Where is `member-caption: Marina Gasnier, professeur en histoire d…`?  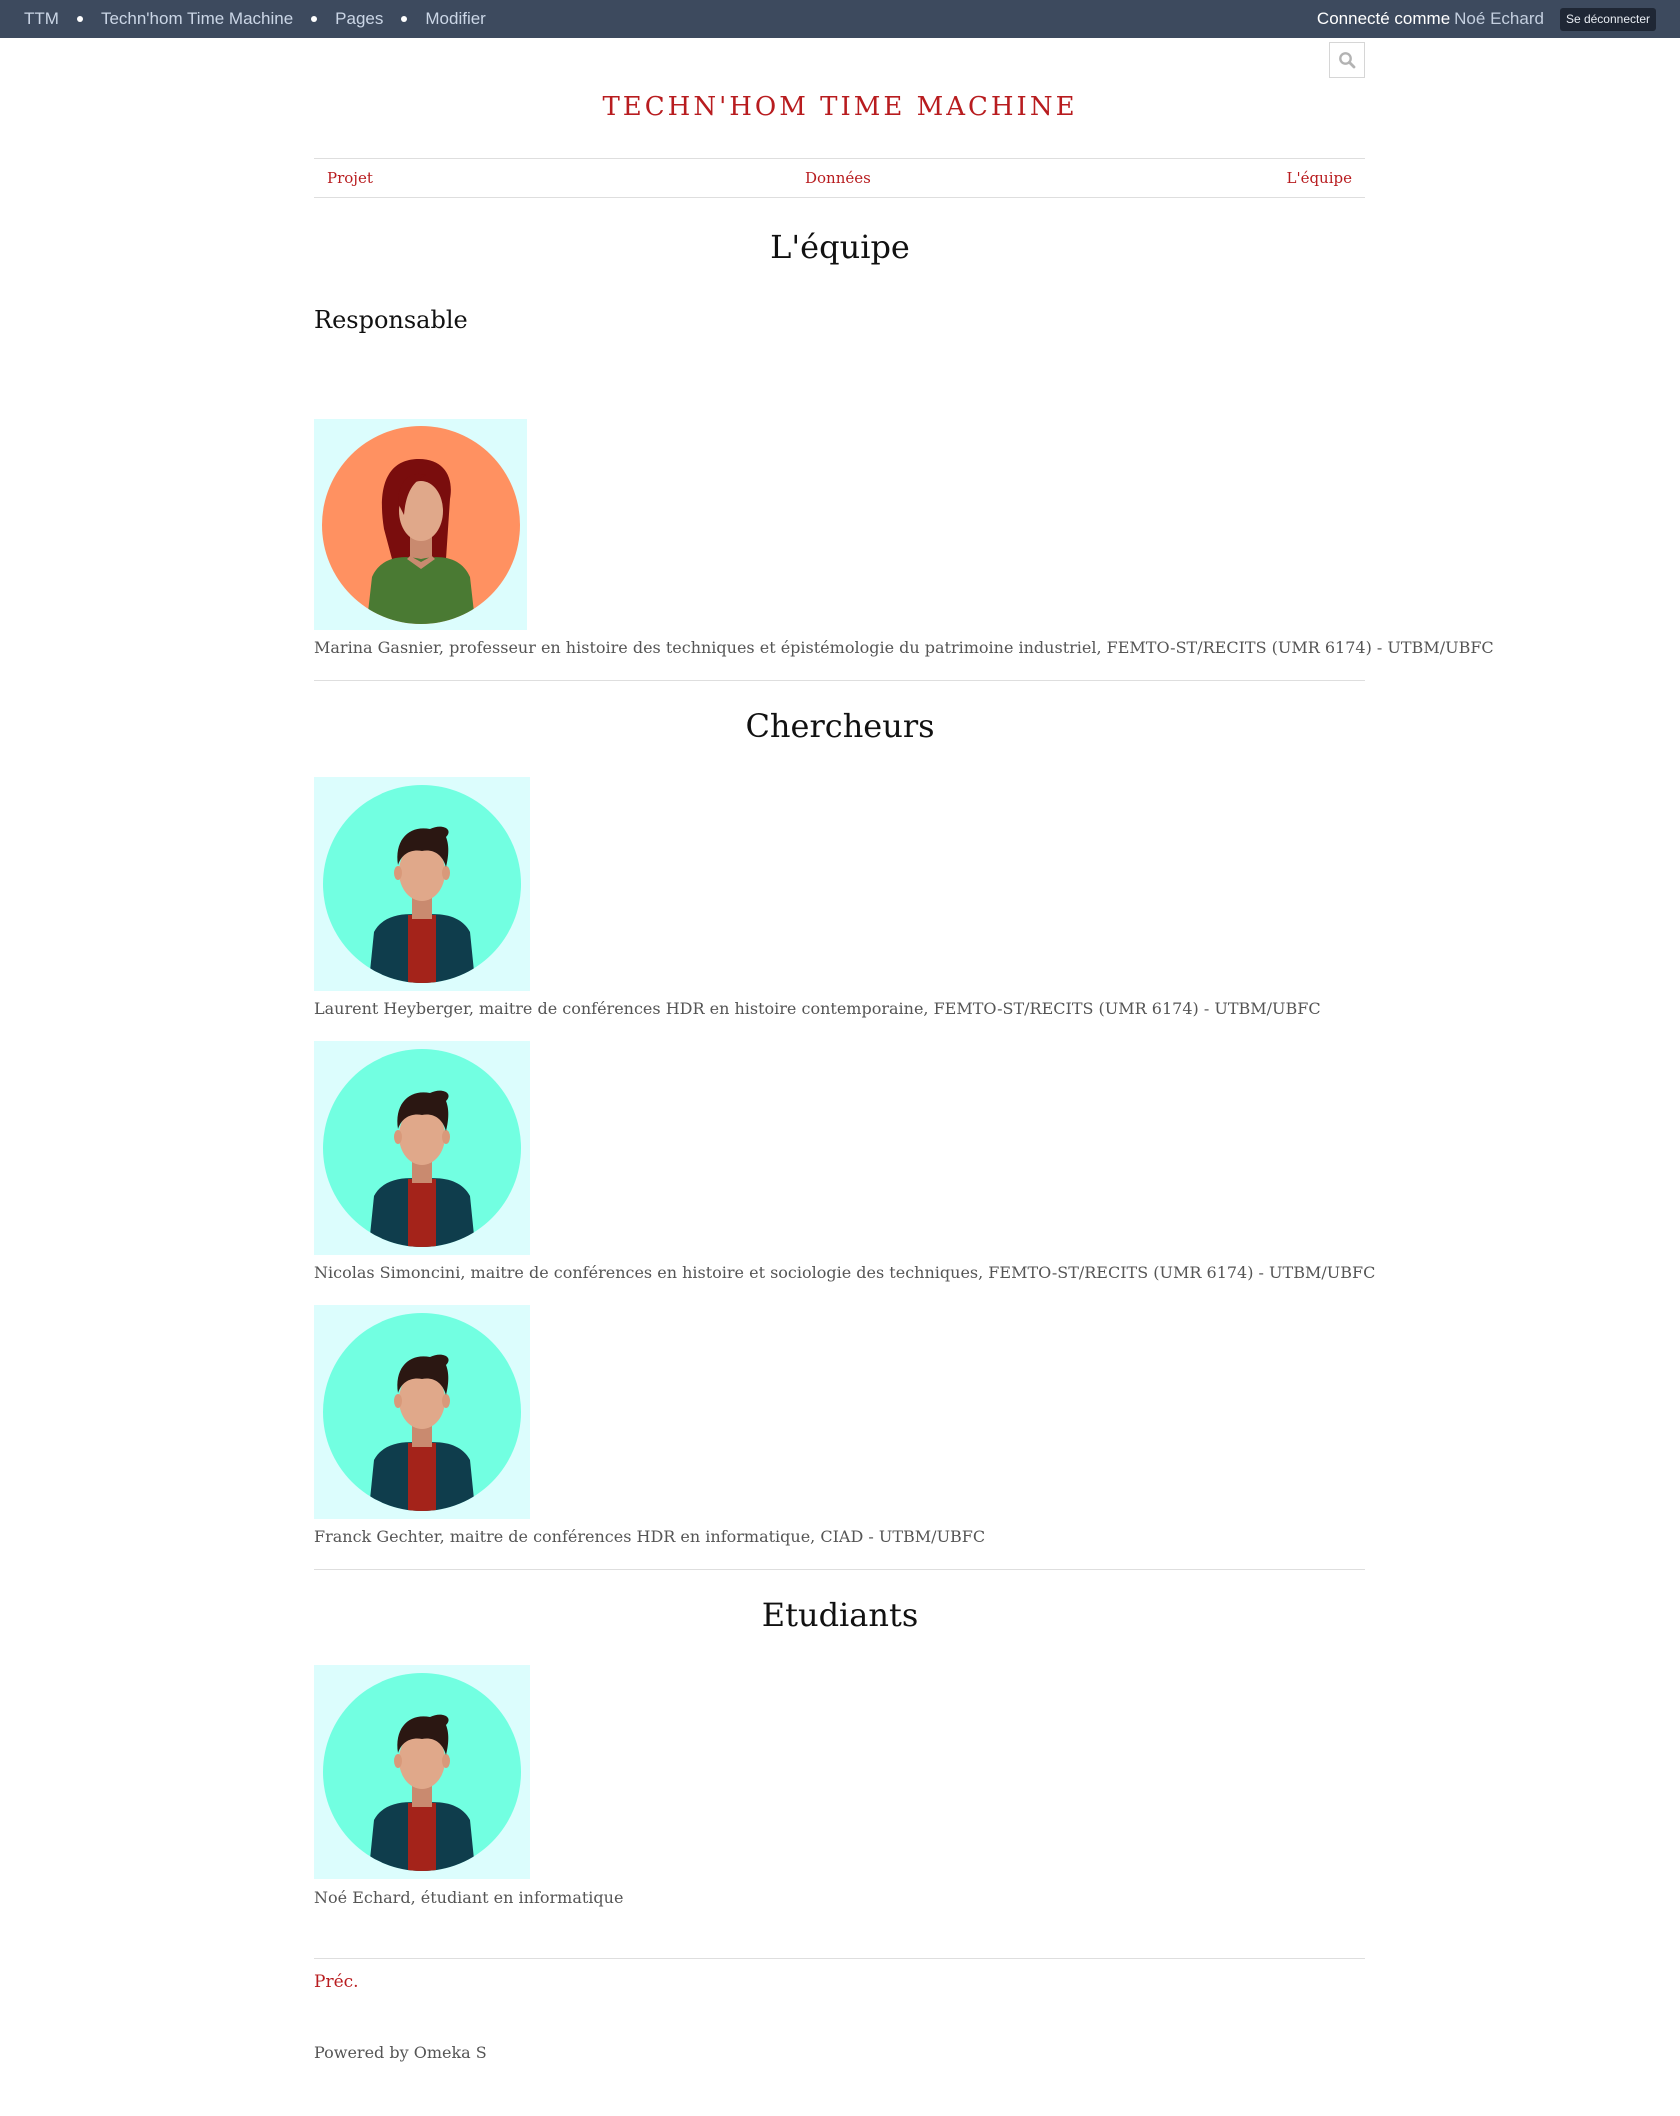
member-caption: Marina Gasnier, professeur en histoire d… is located at coordinates (904, 647).